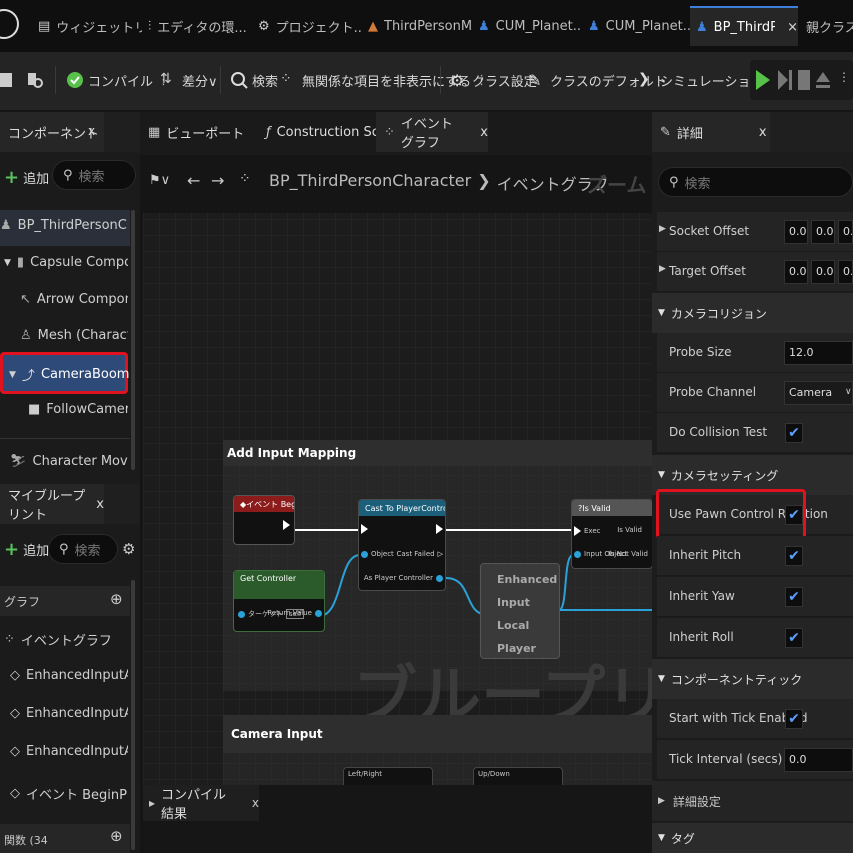 The image size is (853, 853). What do you see at coordinates (752, 838) in the screenshot?
I see `section-tags: ▼ タグ` at bounding box center [752, 838].